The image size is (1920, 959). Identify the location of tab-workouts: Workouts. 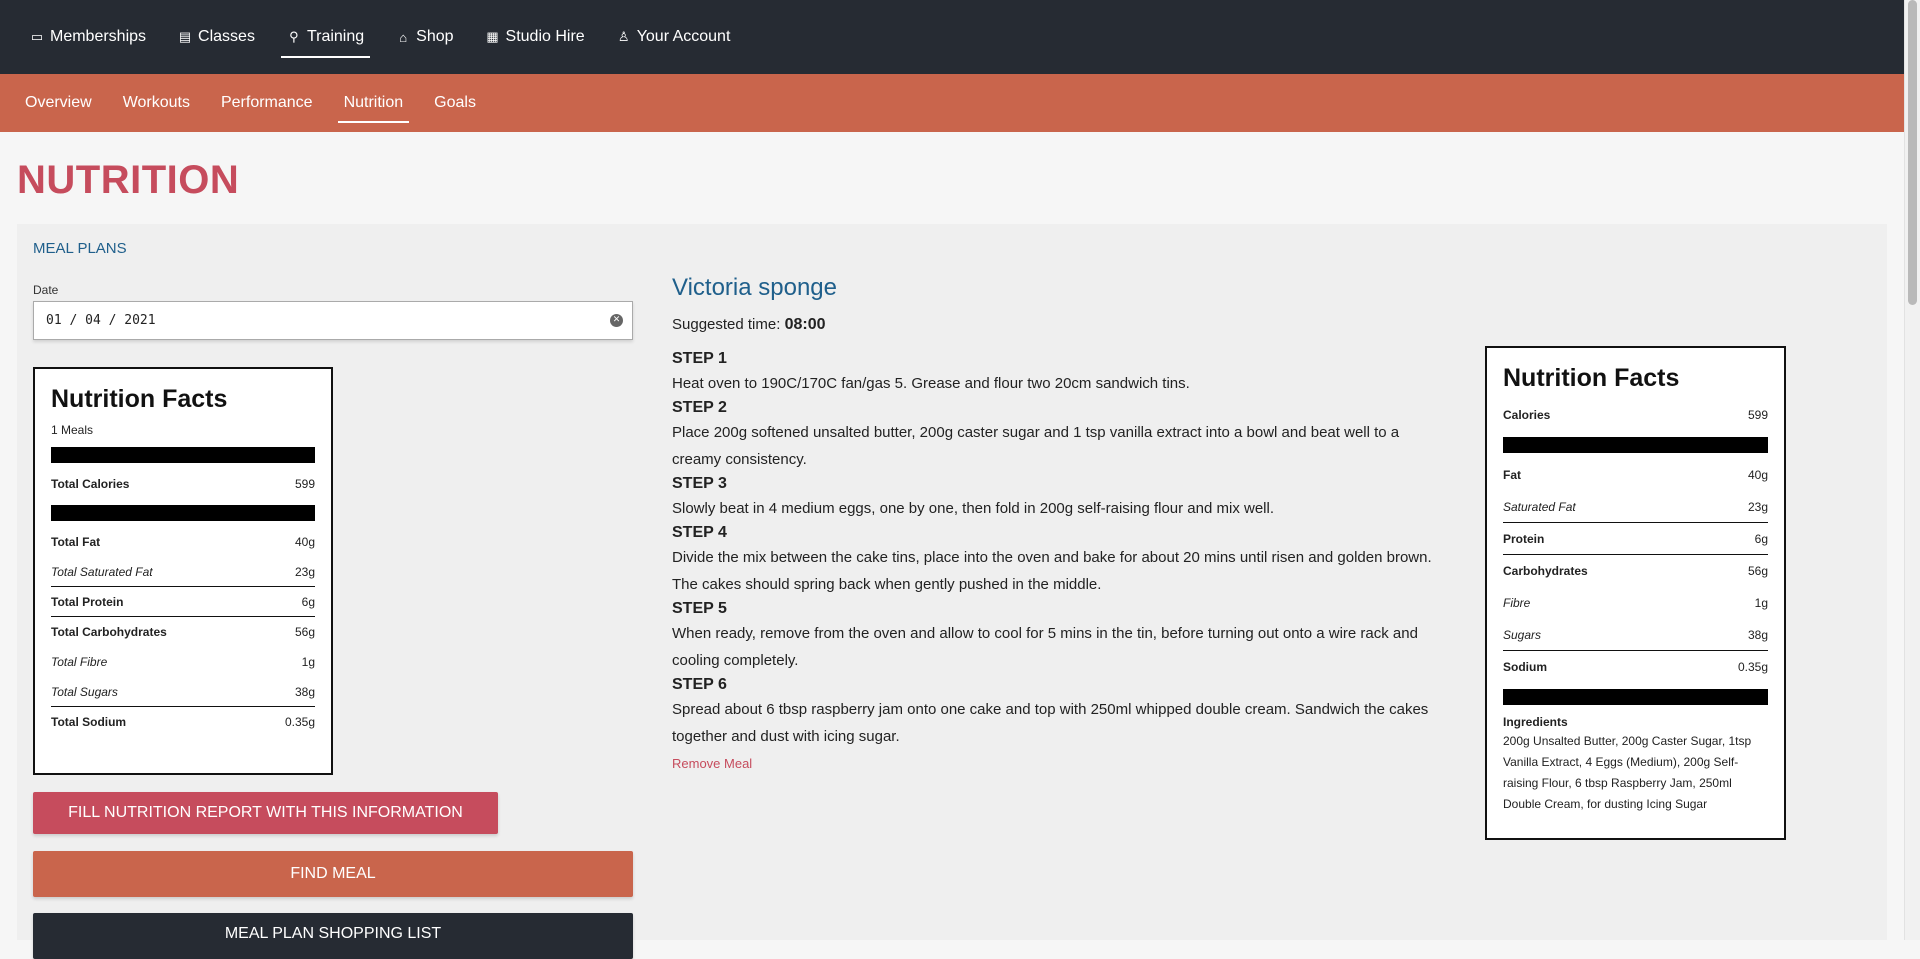
(156, 103).